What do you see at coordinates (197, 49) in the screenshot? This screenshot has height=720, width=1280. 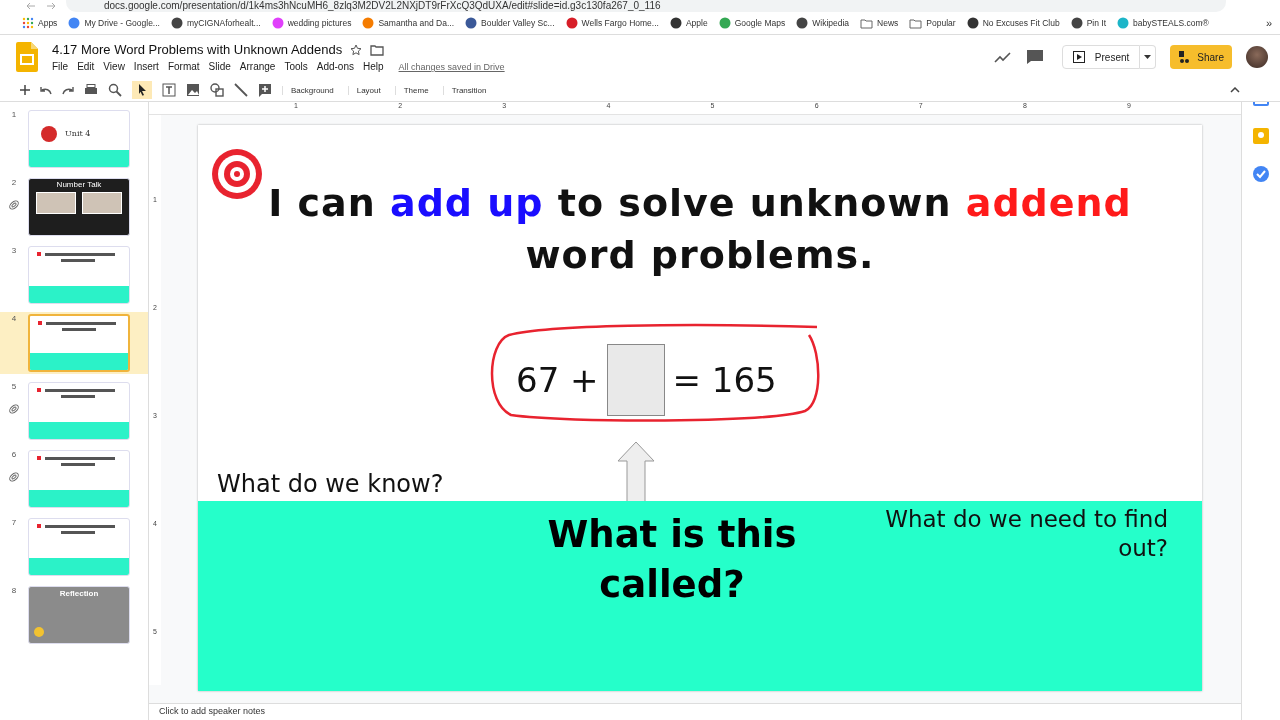 I see `document-title: 4.17 More Word Problems with Unknown Addends` at bounding box center [197, 49].